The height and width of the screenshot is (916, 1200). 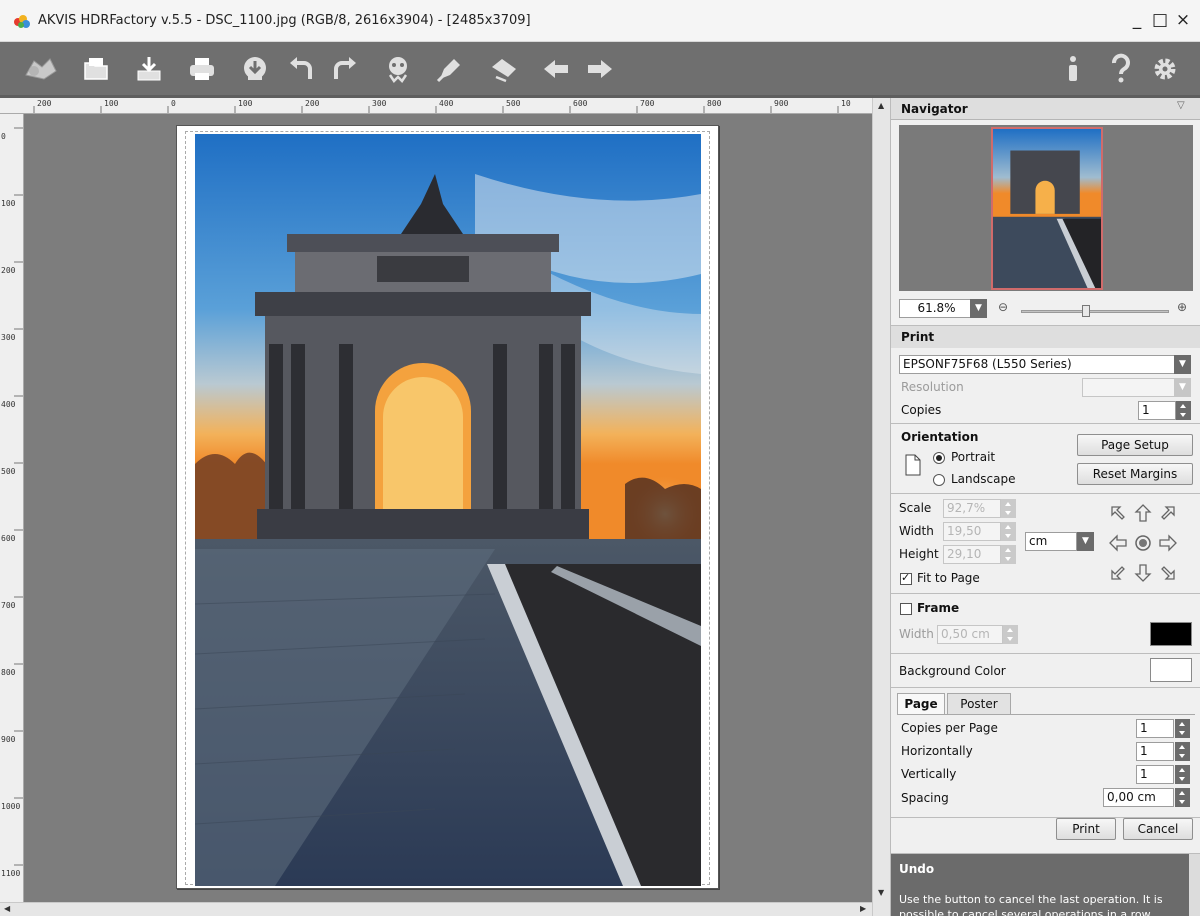 I want to click on tab-poster: Poster, so click(x=979, y=703).